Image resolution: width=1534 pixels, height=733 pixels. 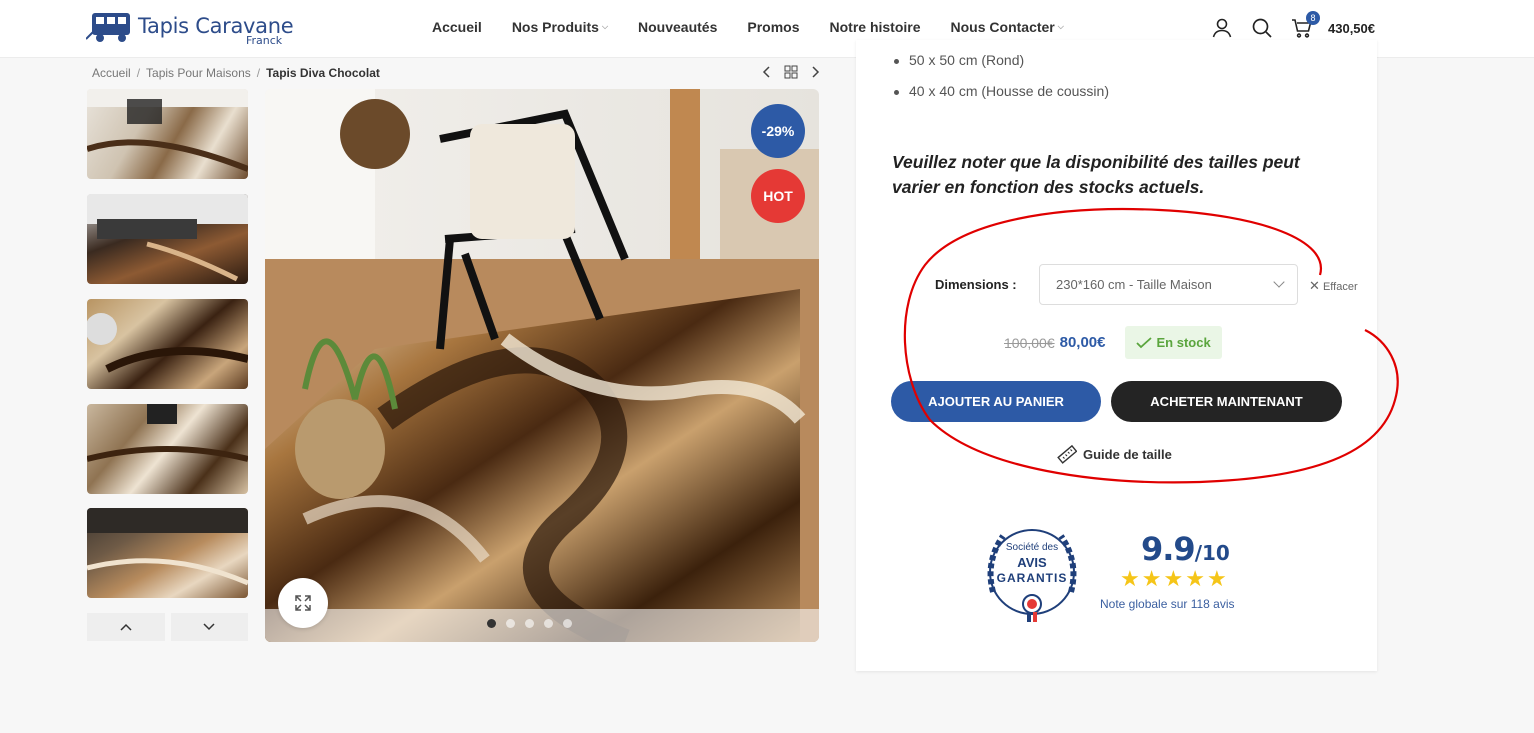 What do you see at coordinates (323, 73) in the screenshot?
I see `breadcrumb-current: Tapis Diva Chocolat` at bounding box center [323, 73].